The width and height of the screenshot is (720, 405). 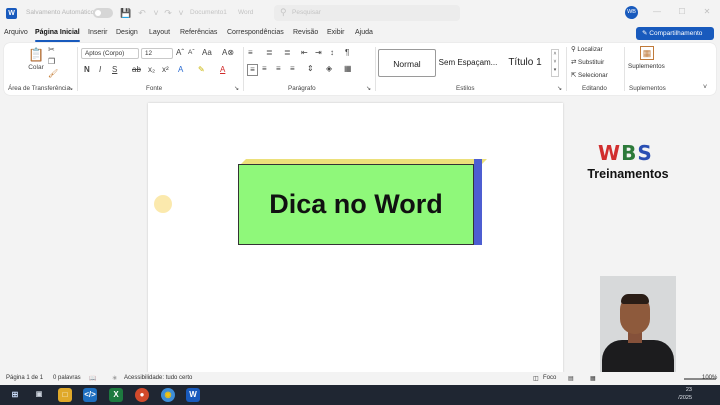 What do you see at coordinates (255, 32) in the screenshot?
I see `tab-correspondencias: Correspondências` at bounding box center [255, 32].